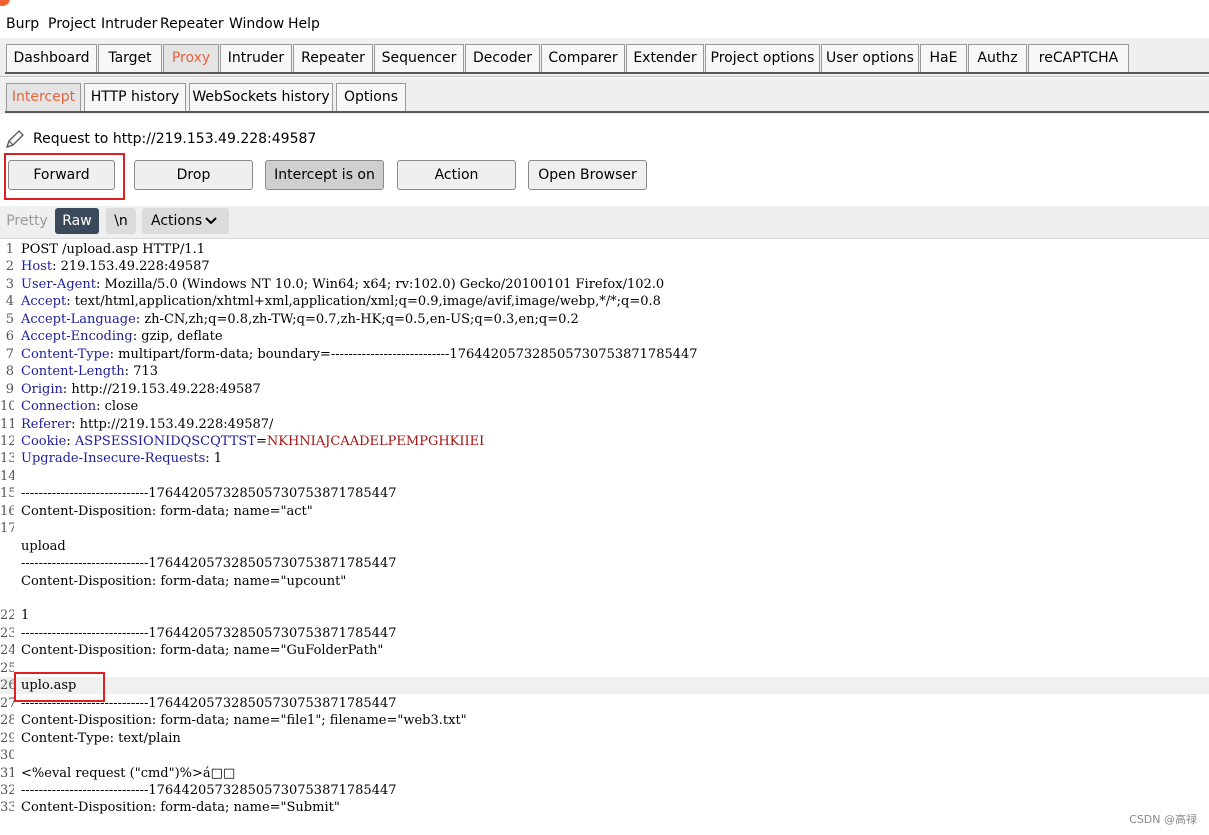  What do you see at coordinates (604, 266) in the screenshot?
I see `request-line: 2 Host: 219.153.49.228:49587` at bounding box center [604, 266].